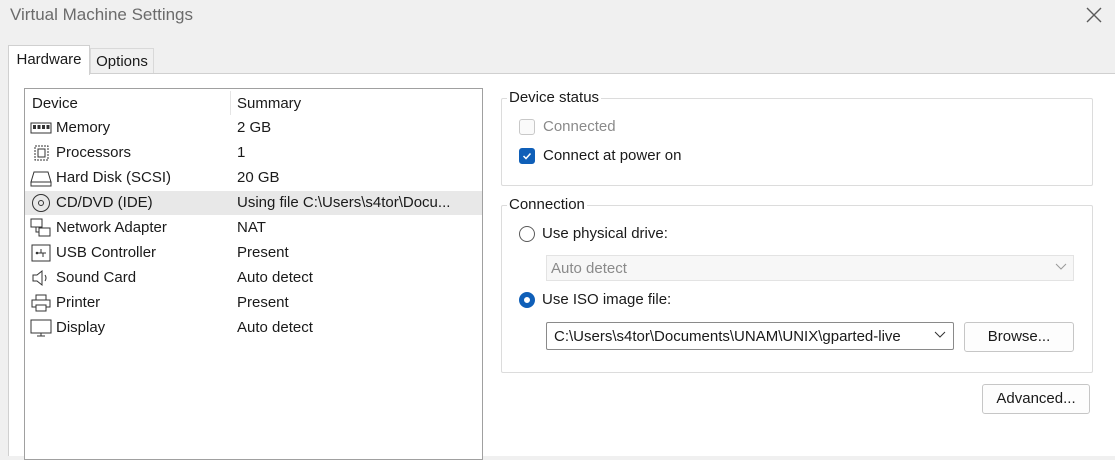  I want to click on connection-label: Connection, so click(547, 204).